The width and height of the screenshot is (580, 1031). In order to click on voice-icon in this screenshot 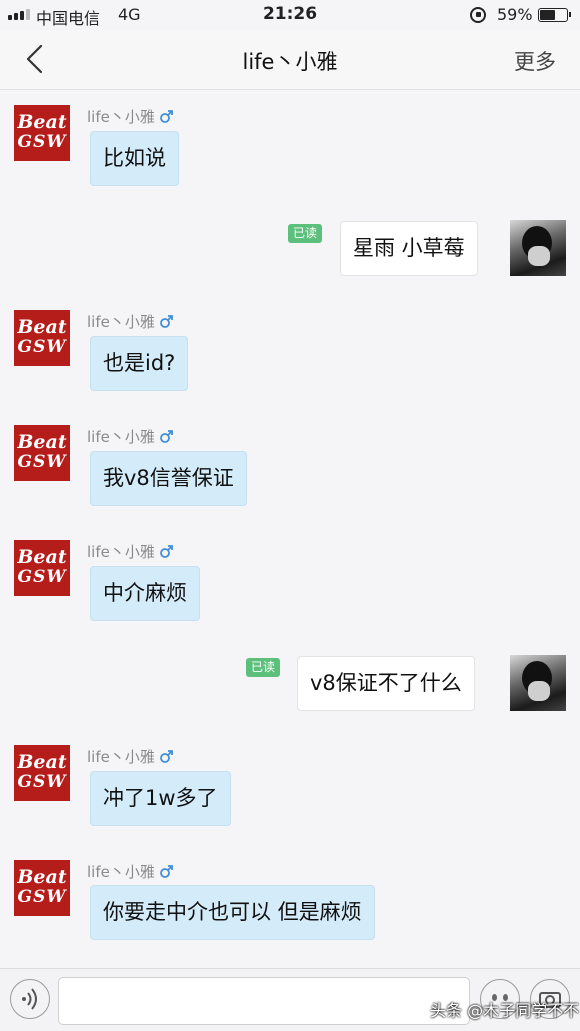, I will do `click(29, 998)`.